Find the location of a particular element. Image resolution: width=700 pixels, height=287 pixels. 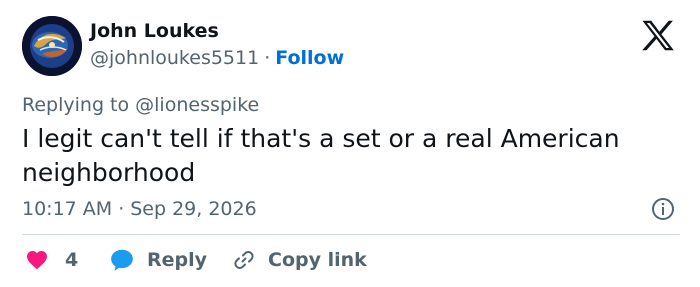

follow-button: Follow is located at coordinates (309, 58).